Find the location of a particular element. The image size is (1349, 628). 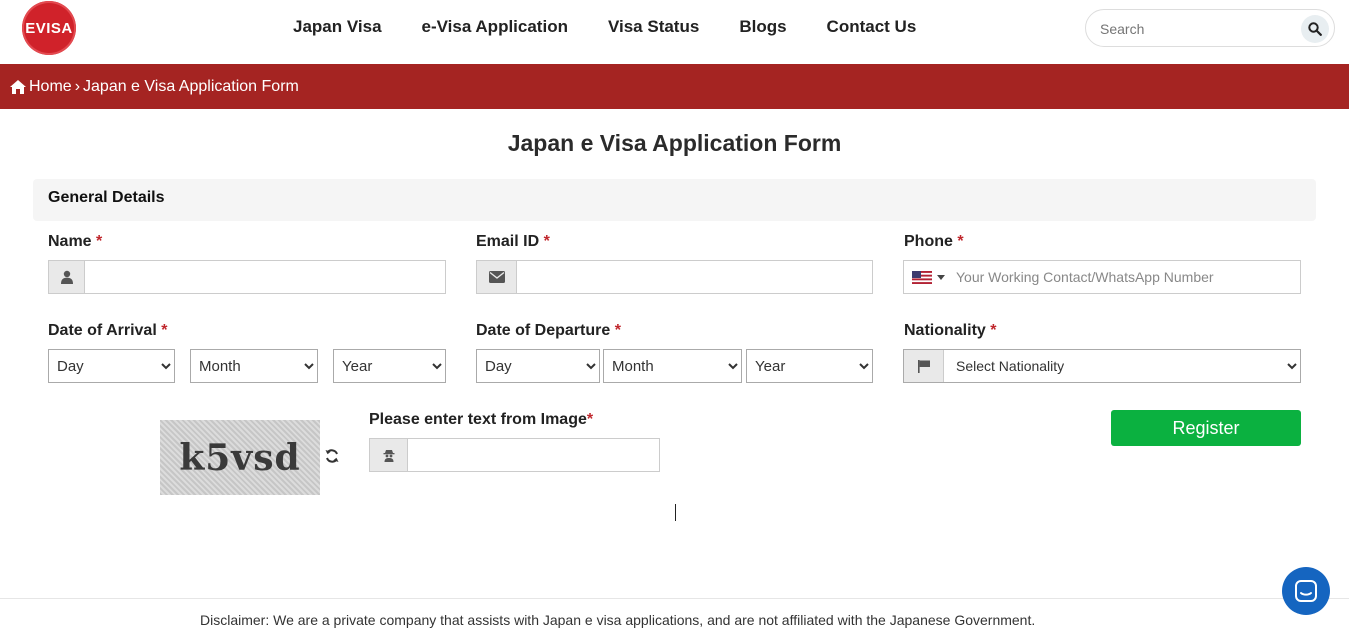

departure-month-select: Month is located at coordinates (672, 366).